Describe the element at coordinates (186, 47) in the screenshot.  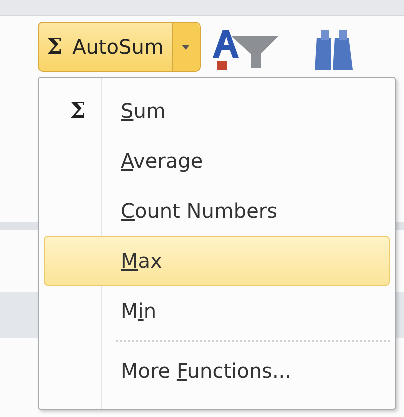
I see `caret-icon` at that location.